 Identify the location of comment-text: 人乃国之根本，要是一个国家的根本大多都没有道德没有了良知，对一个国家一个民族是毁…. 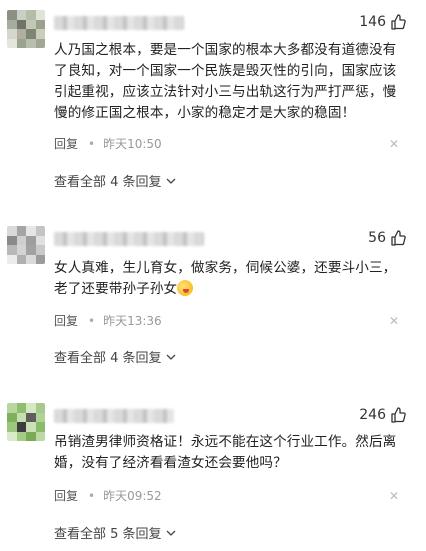
(225, 81).